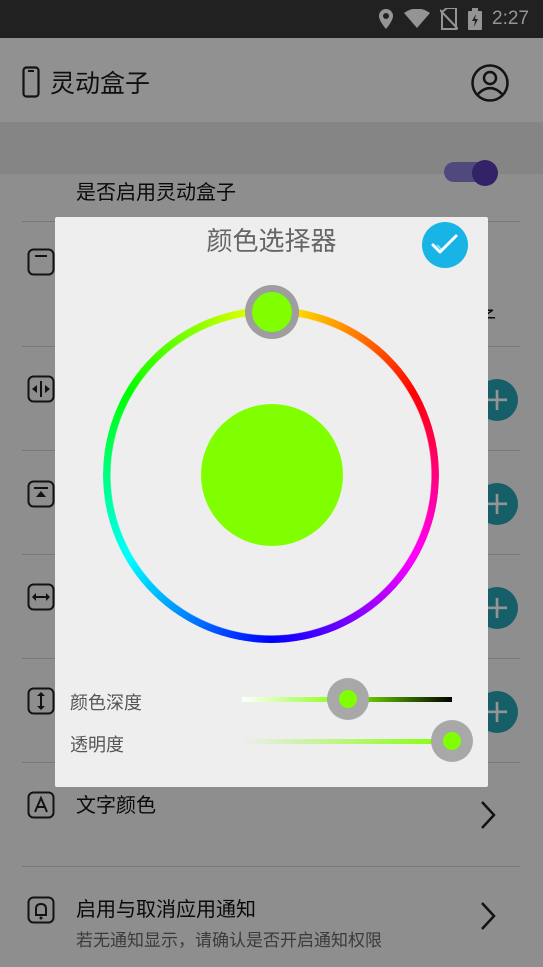 This screenshot has height=967, width=543. What do you see at coordinates (272, 475) in the screenshot?
I see `color-preview` at bounding box center [272, 475].